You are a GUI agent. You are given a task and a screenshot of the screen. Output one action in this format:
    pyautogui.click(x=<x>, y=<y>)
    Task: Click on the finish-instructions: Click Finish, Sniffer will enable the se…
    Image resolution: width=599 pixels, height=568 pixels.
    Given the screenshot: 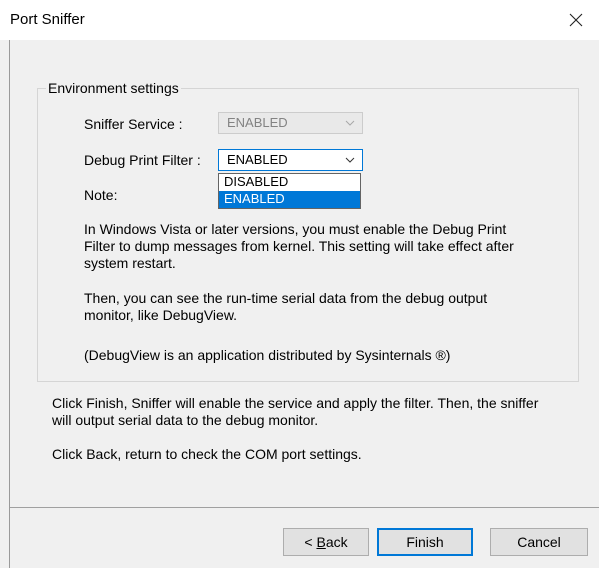 What is the action you would take?
    pyautogui.click(x=295, y=412)
    